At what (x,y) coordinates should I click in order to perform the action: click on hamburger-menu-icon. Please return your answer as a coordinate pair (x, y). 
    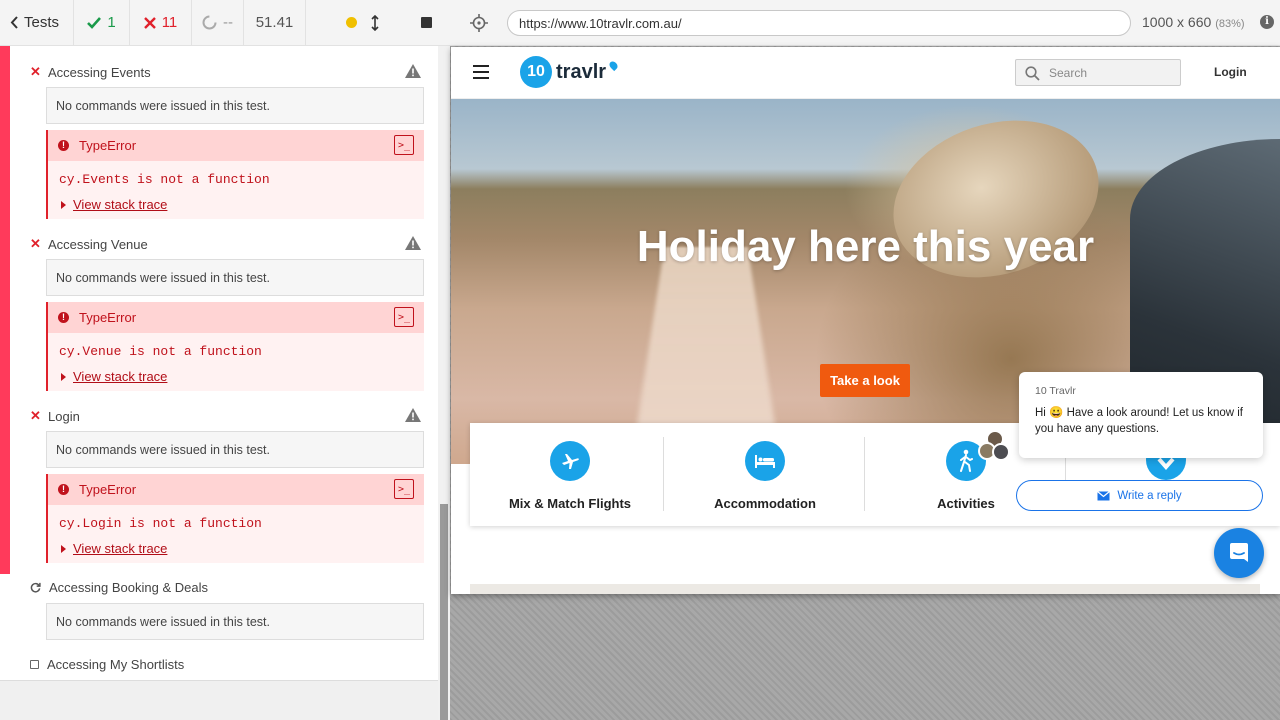
    Looking at the image, I should click on (481, 72).